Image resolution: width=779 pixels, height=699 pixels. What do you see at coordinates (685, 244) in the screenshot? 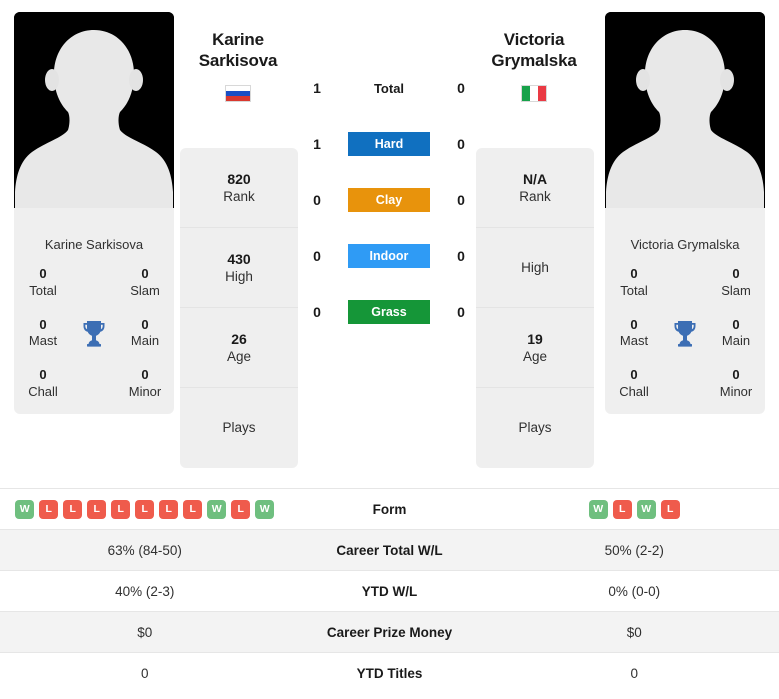
I see `right-player-name-label: Victoria Grymalska` at bounding box center [685, 244].